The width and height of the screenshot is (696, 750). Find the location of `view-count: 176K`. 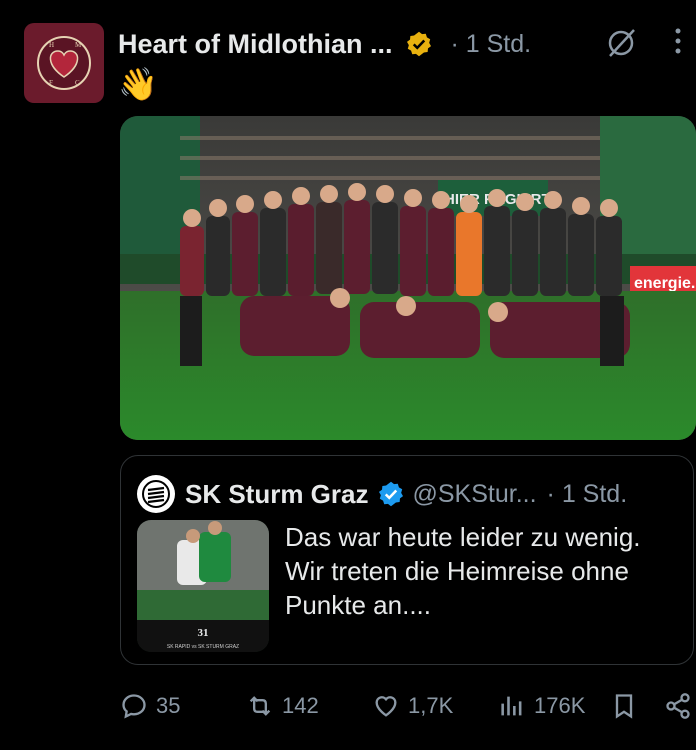

view-count: 176K is located at coordinates (560, 705).